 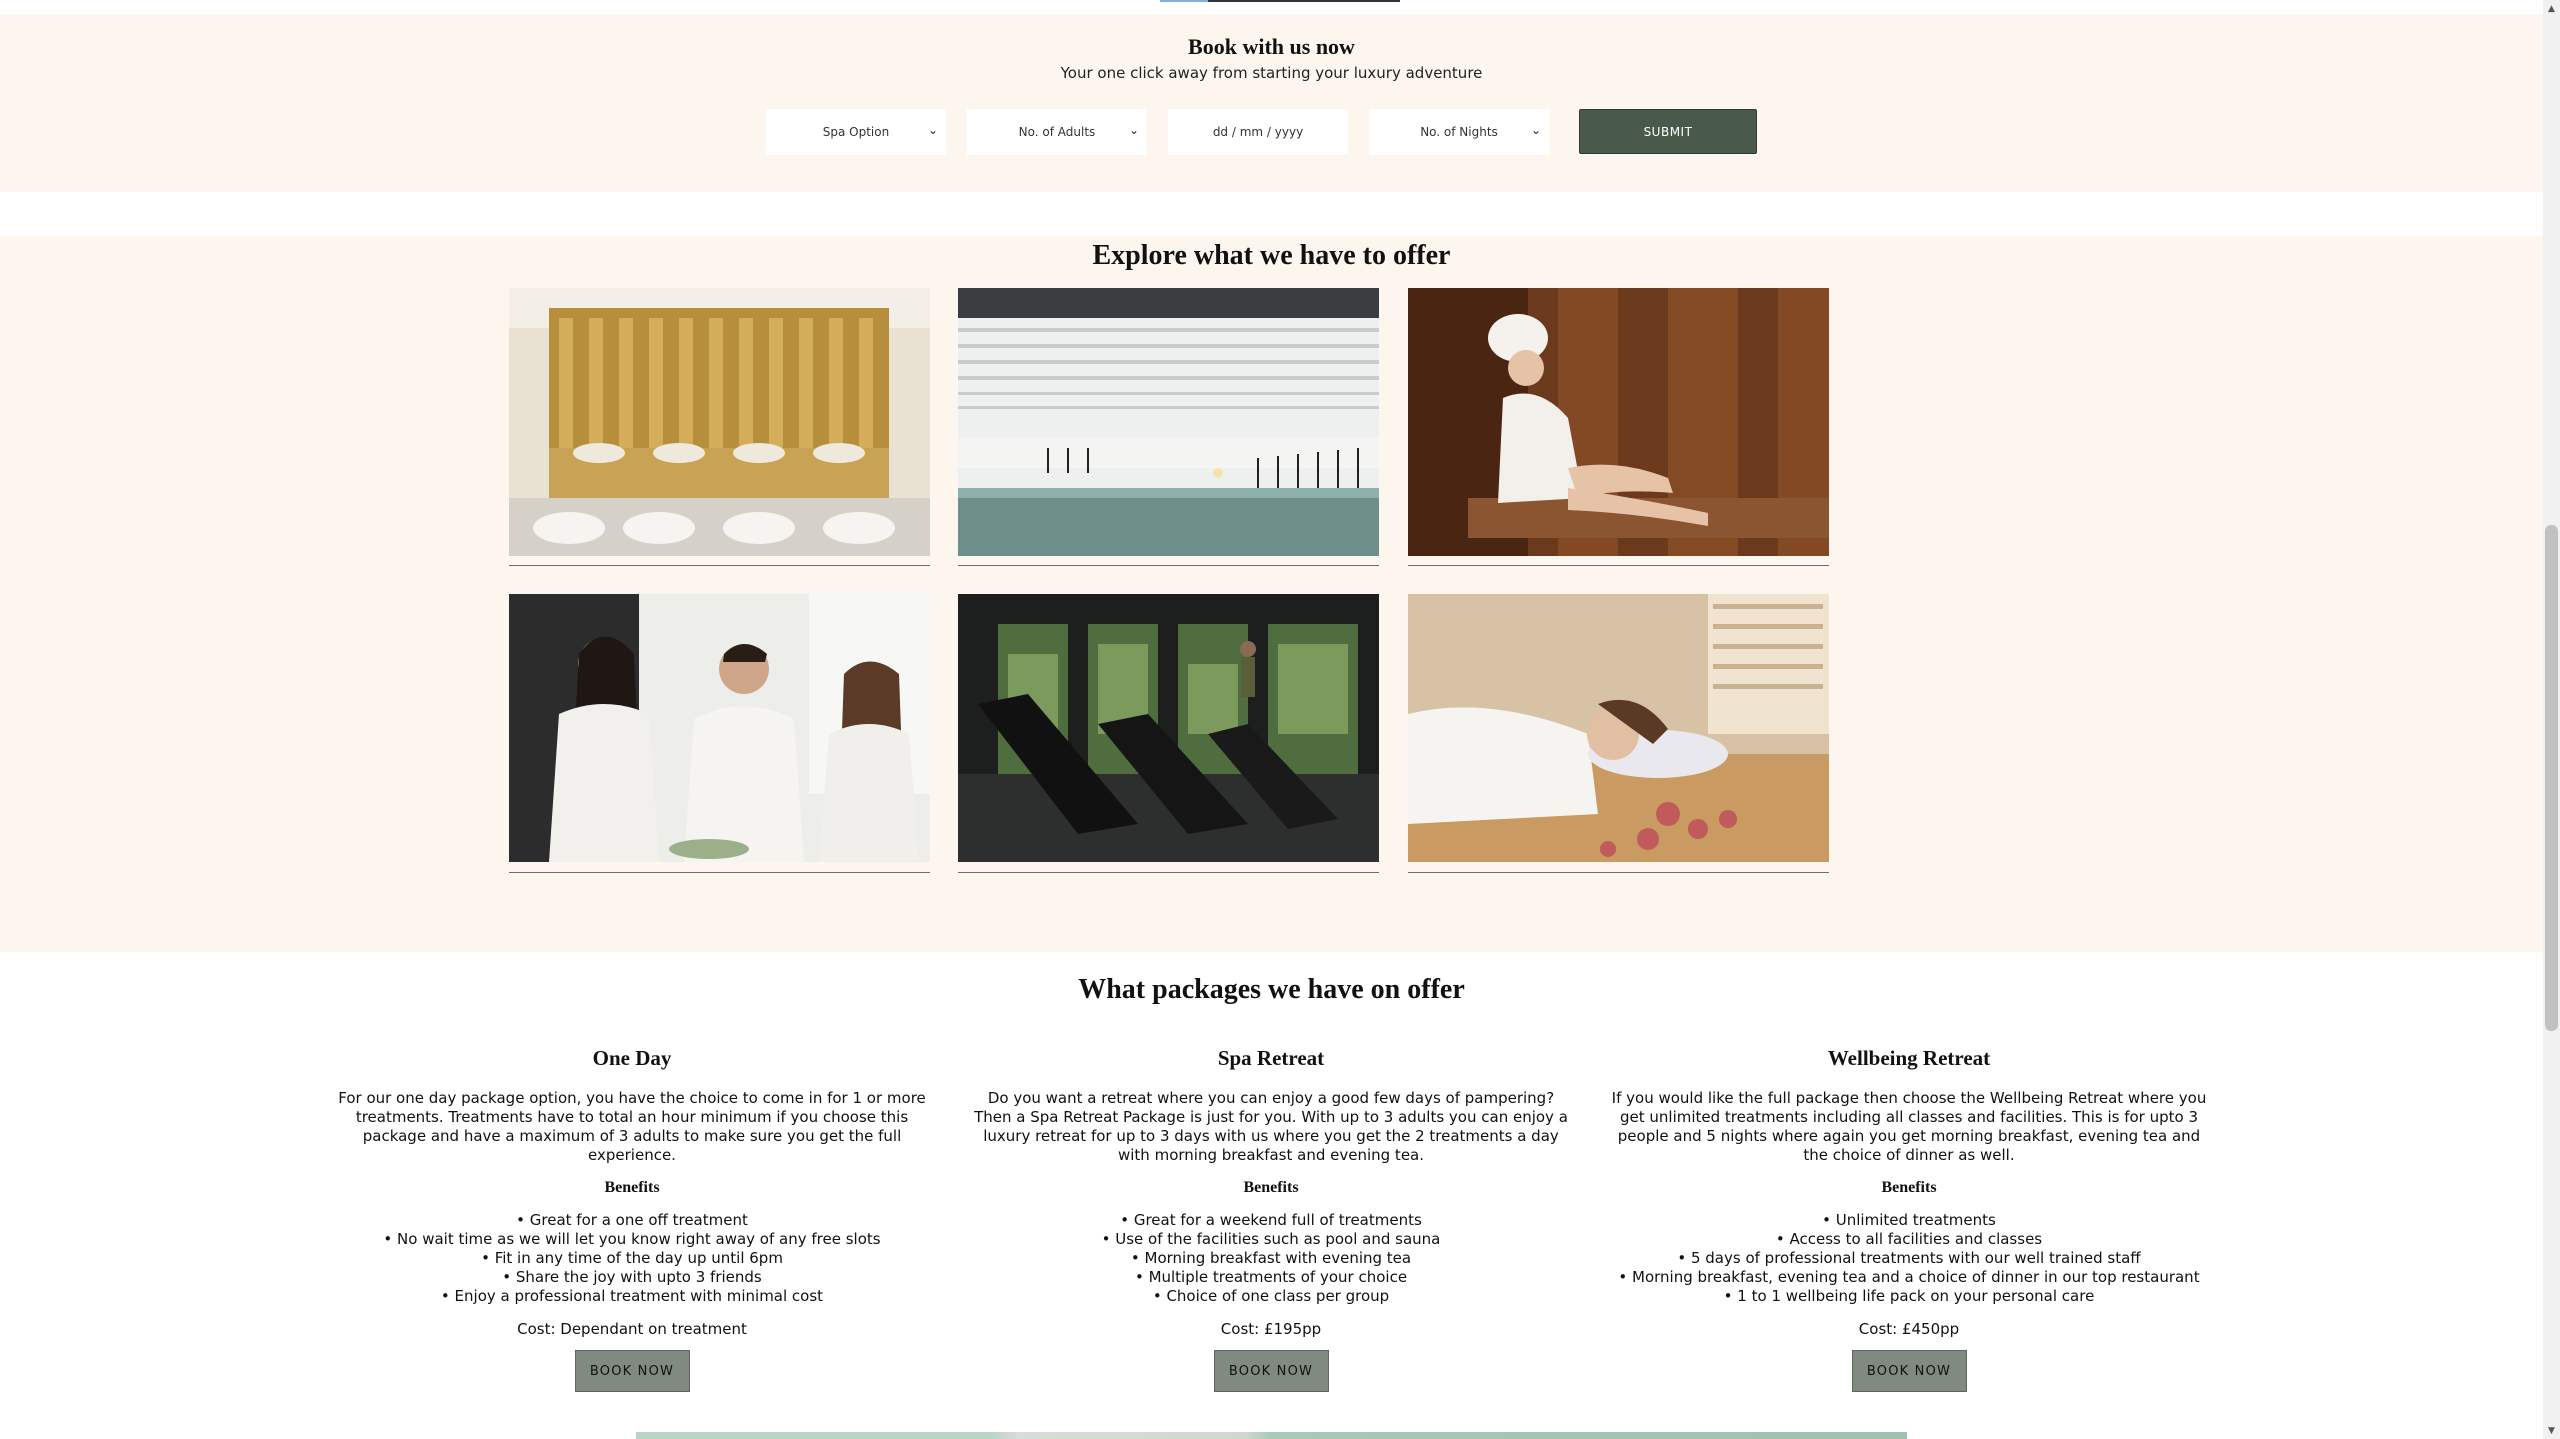 I want to click on benefit-item: Fit in any time of the day up until 6pm, so click(x=632, y=1258).